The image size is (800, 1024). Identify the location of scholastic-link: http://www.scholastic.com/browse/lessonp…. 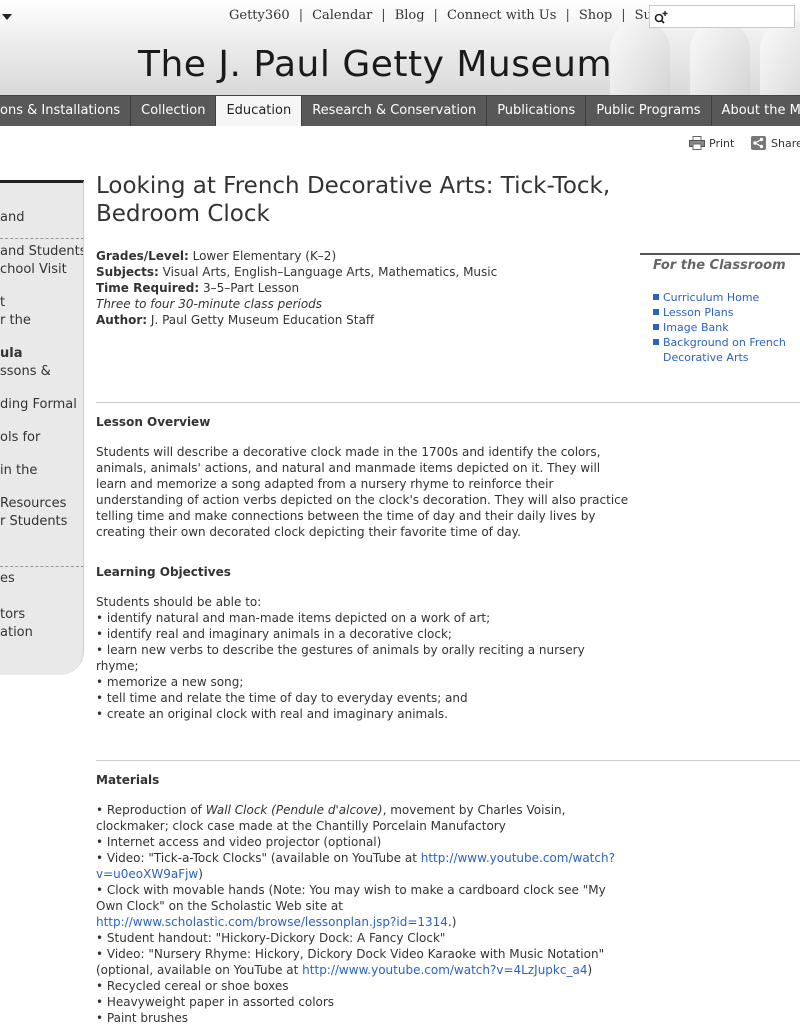
(272, 922).